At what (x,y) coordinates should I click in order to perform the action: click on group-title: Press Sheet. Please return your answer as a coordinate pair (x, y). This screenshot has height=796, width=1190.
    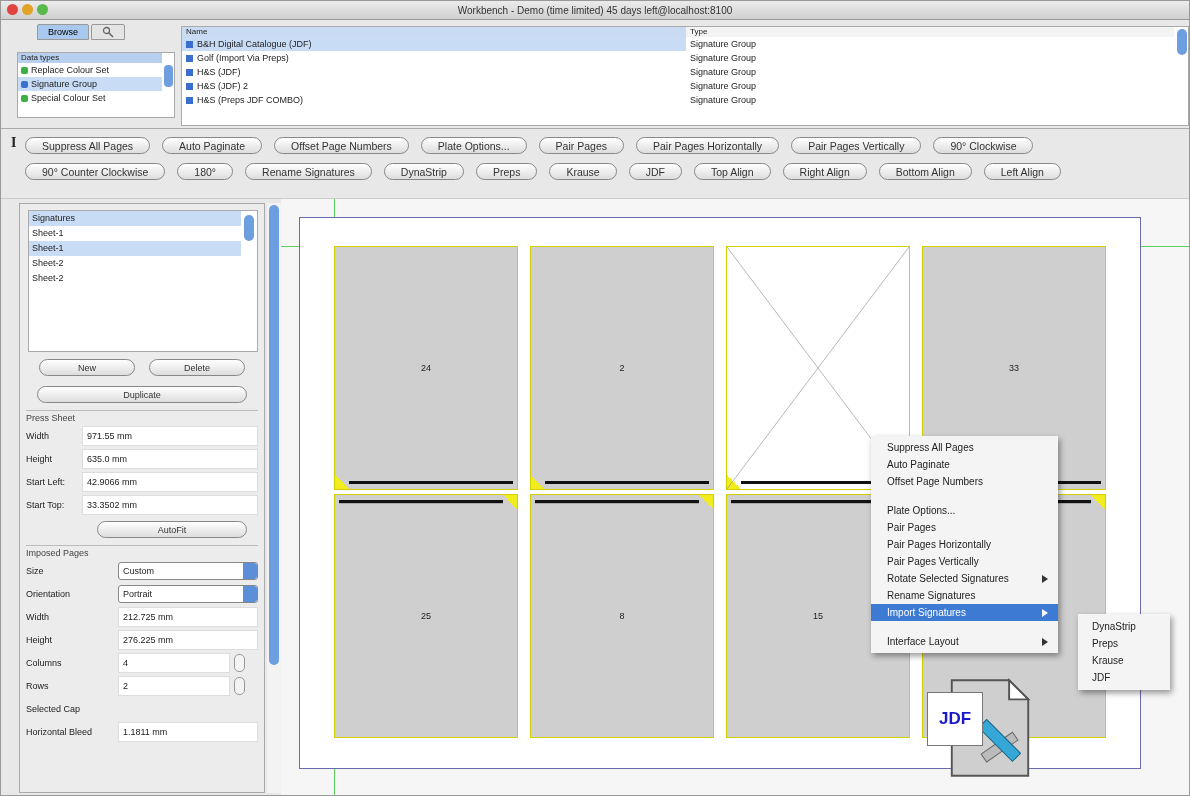
    Looking at the image, I should click on (51, 418).